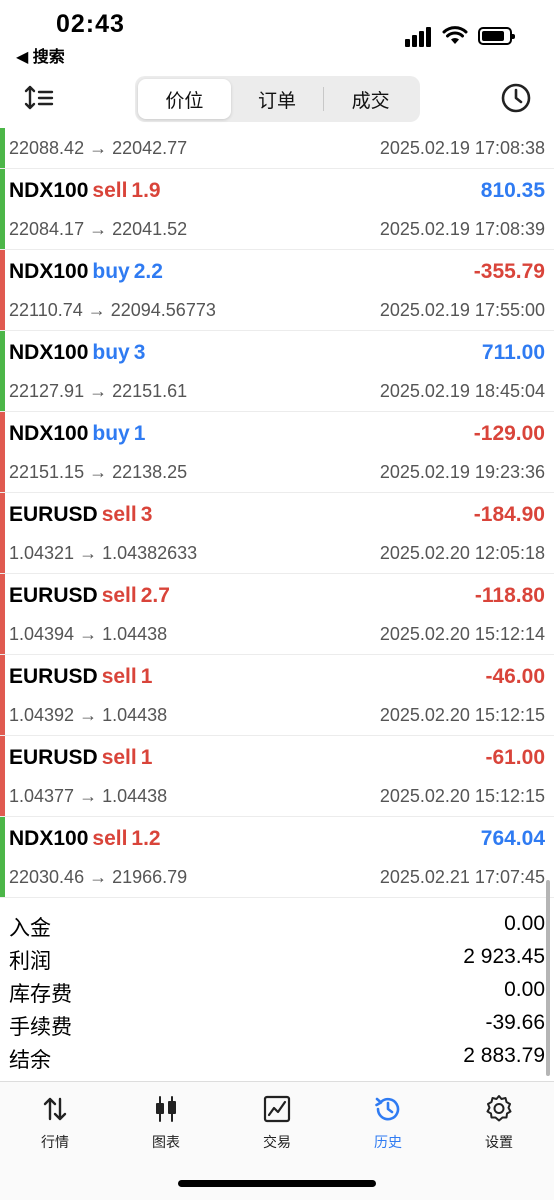  What do you see at coordinates (504, 956) in the screenshot?
I see `summary-value: 2 923.45` at bounding box center [504, 956].